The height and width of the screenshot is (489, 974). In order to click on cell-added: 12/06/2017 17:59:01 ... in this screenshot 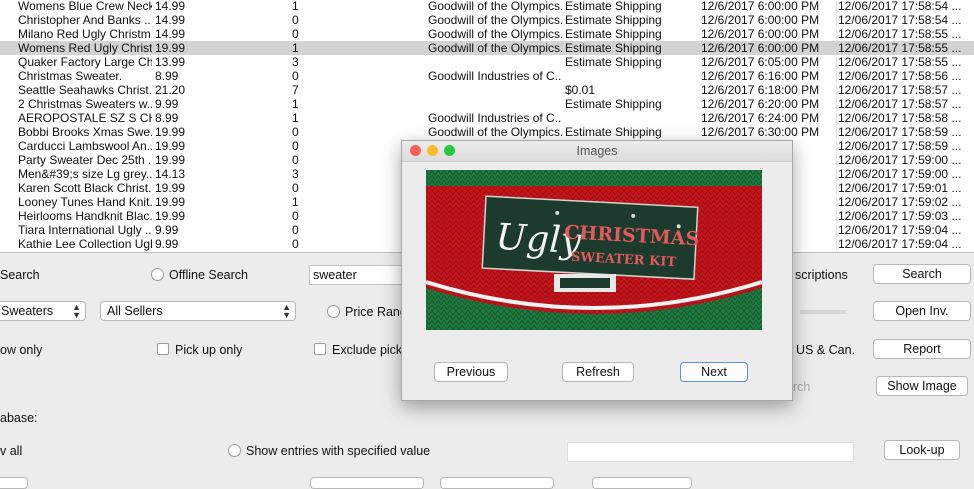, I will do `click(900, 188)`.